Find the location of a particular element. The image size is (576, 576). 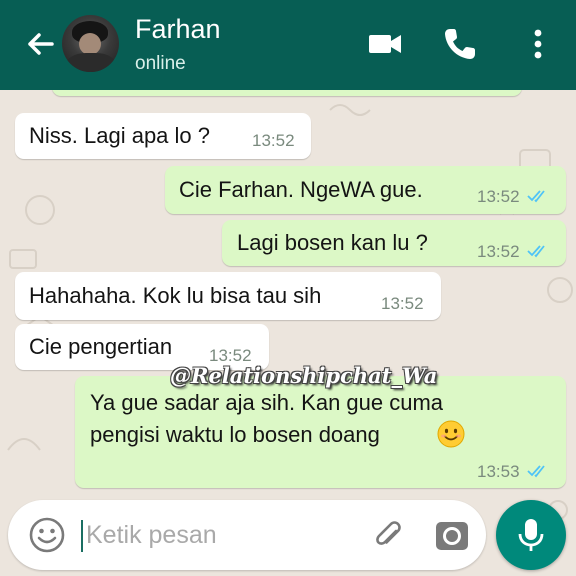

message-bubble-outgoing: Cie Farhan. NgeWA gue. 13:52 is located at coordinates (365, 190).